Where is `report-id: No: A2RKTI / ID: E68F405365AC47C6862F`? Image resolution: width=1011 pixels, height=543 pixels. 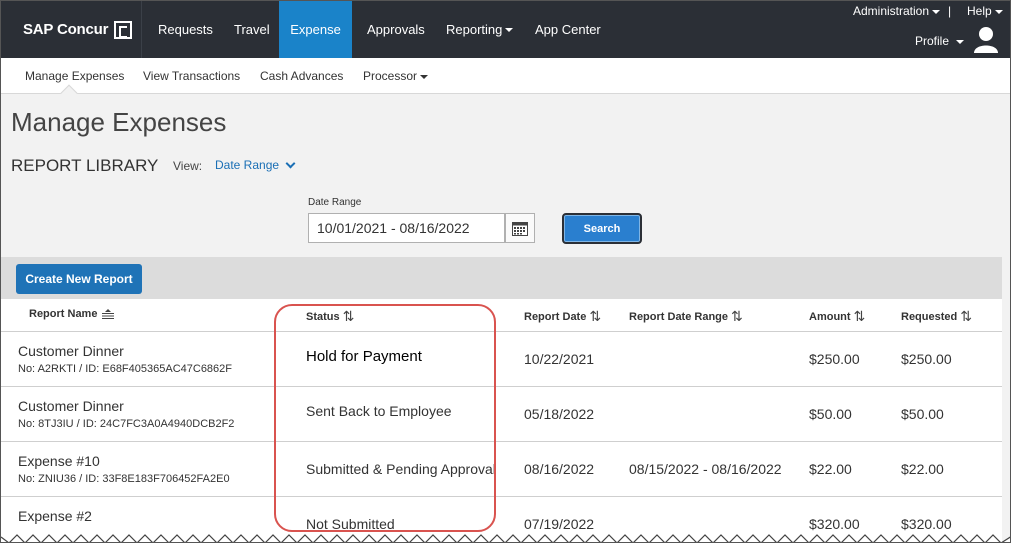 report-id: No: A2RKTI / ID: E68F405365AC47C6862F is located at coordinates (125, 369).